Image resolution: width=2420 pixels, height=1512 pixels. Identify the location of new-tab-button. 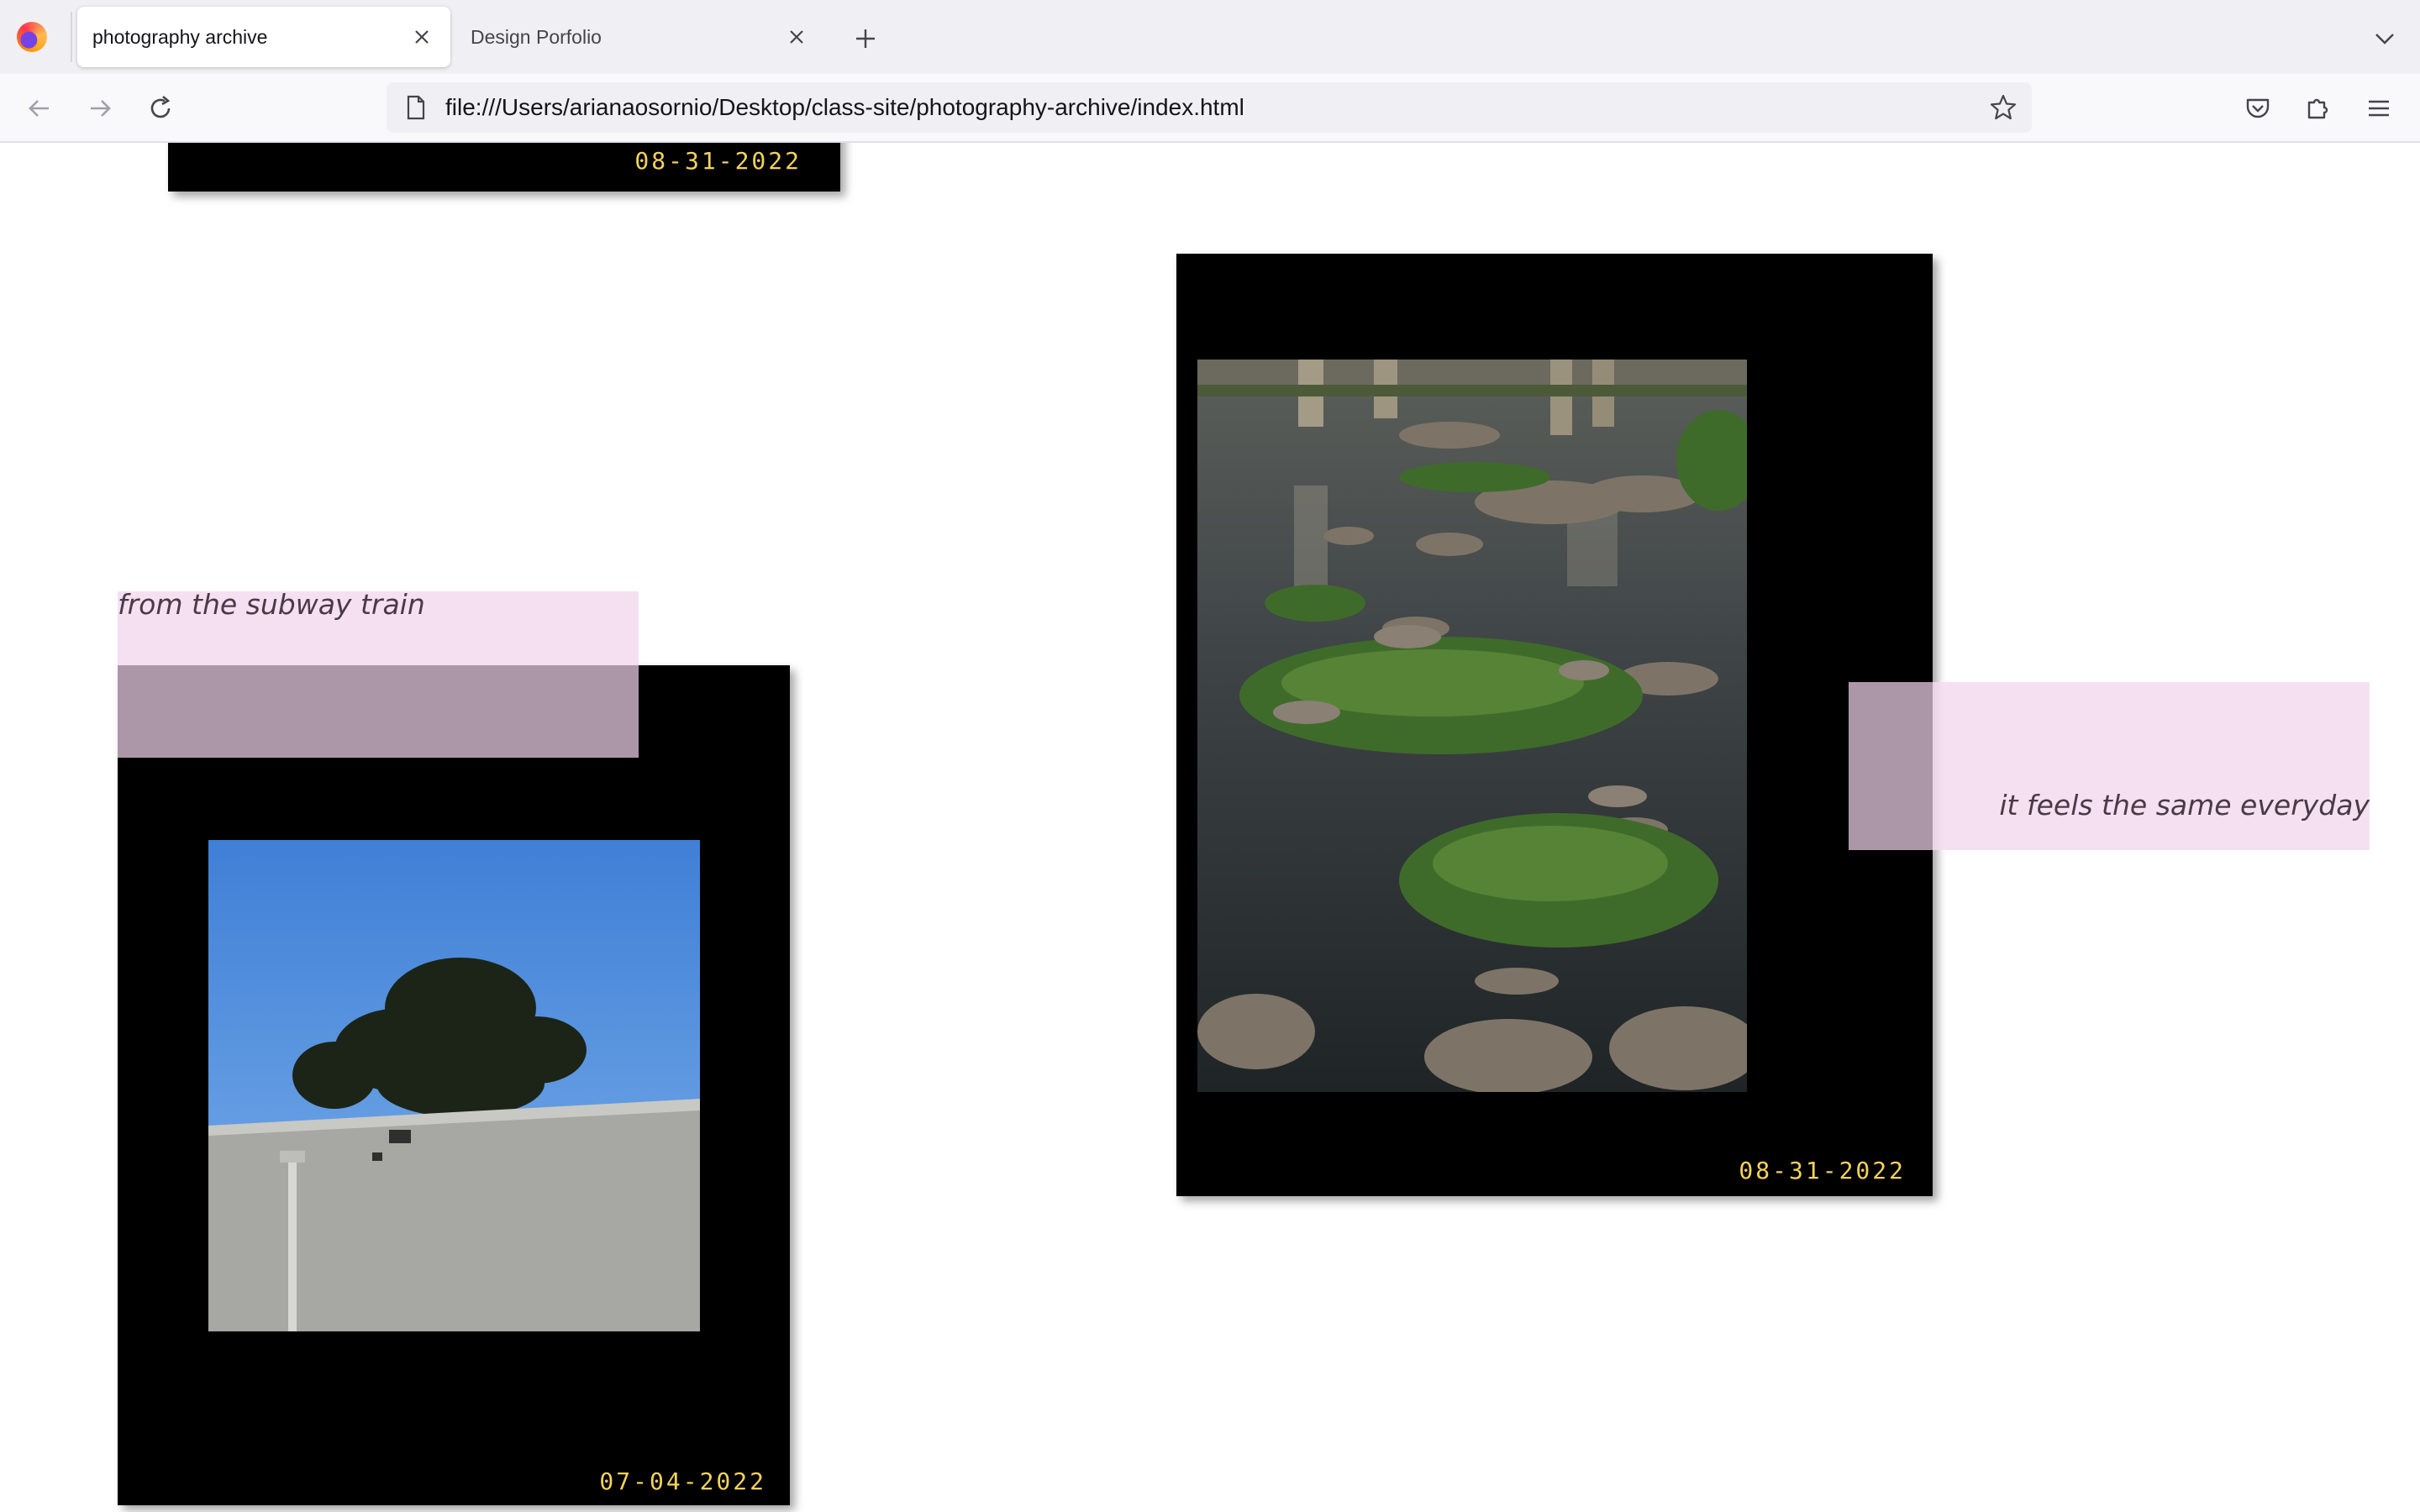
(866, 38).